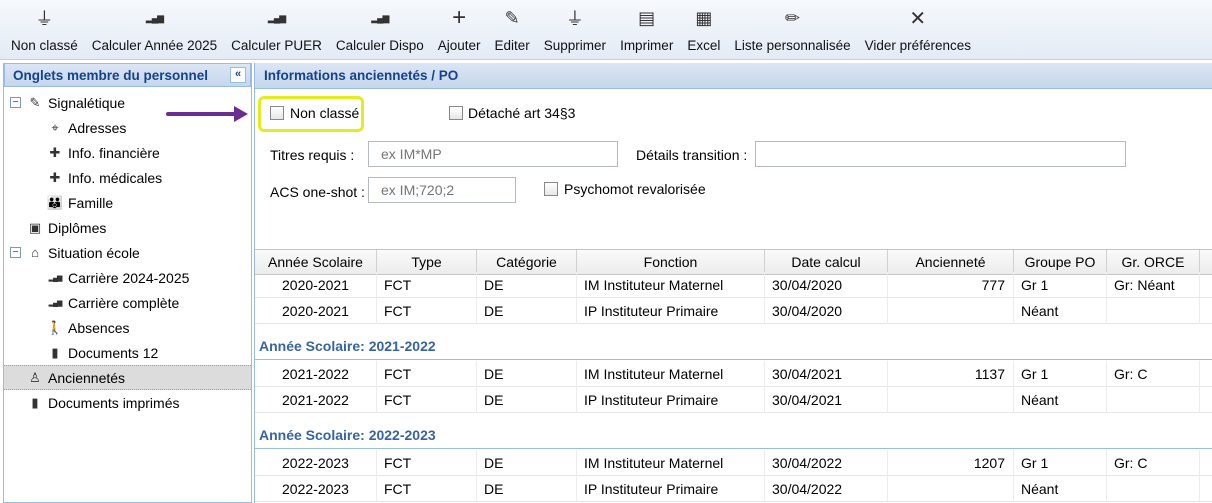 The image size is (1212, 503). I want to click on table-cell: 30/04/2020, so click(826, 311).